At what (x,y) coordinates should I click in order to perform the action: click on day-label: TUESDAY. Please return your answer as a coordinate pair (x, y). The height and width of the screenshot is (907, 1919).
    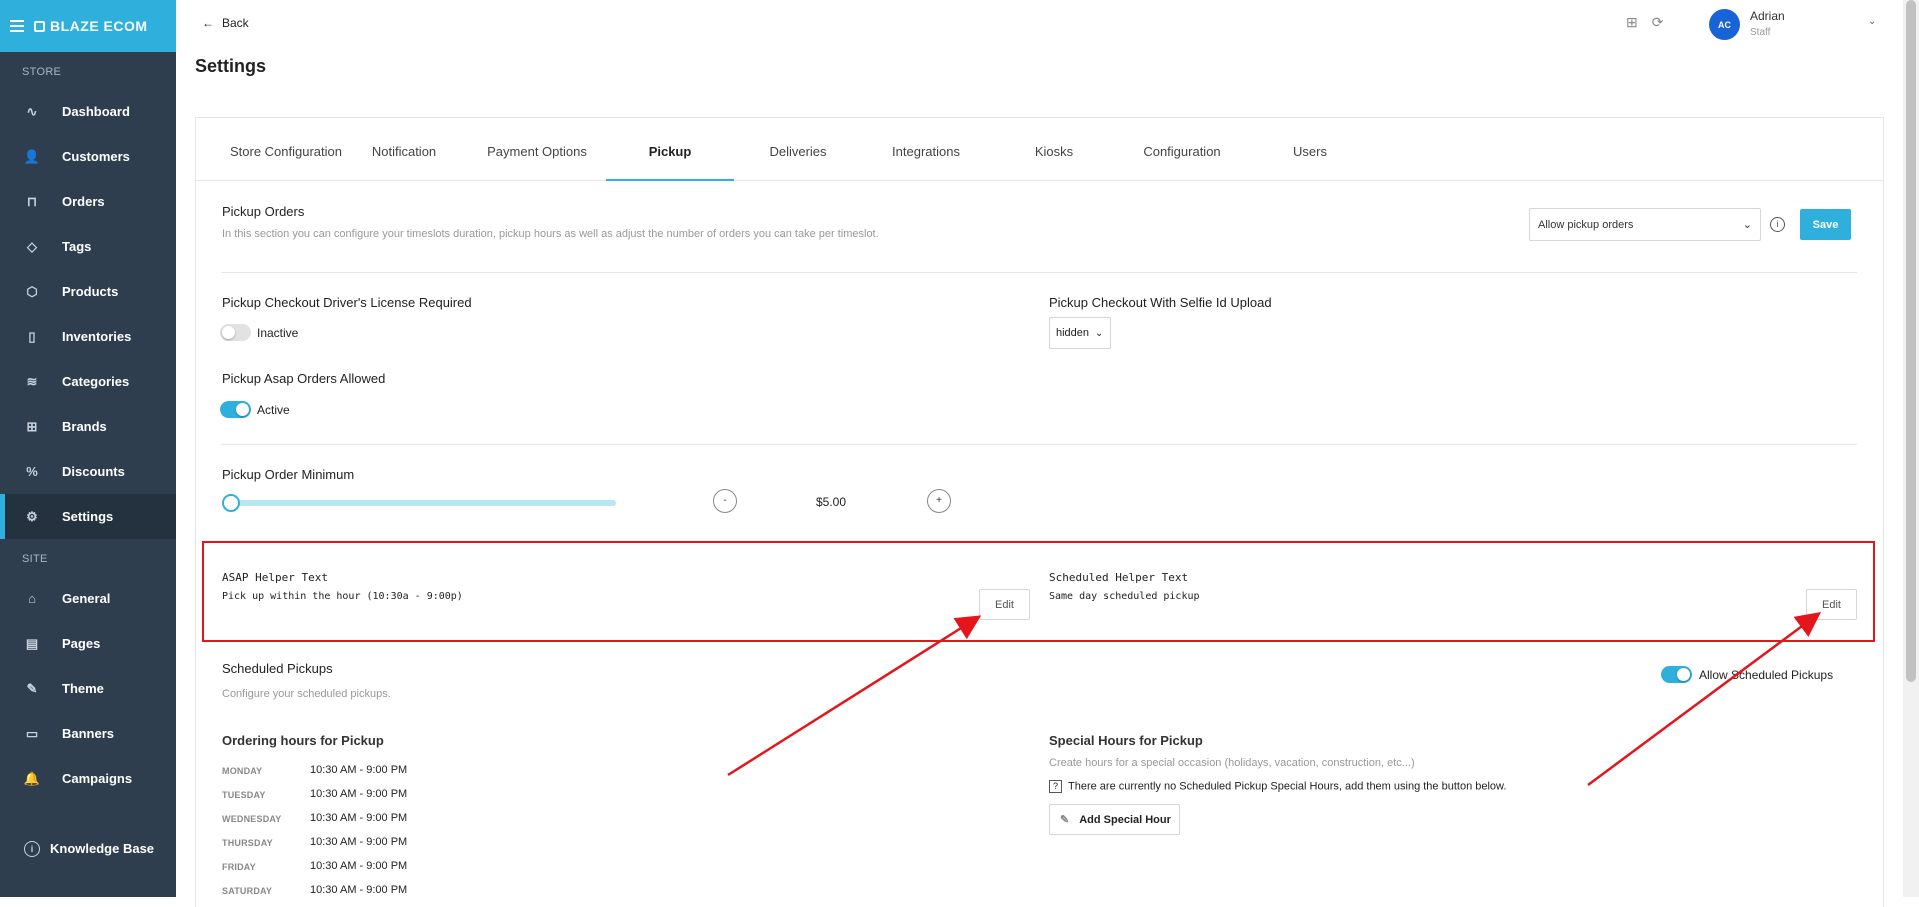
    Looking at the image, I should click on (244, 795).